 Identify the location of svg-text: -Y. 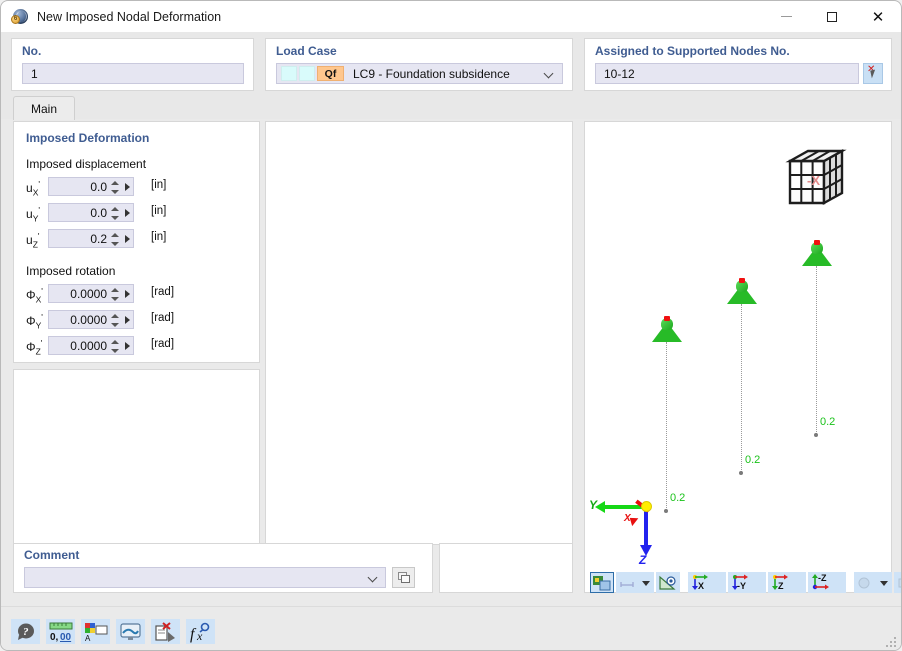
(741, 586).